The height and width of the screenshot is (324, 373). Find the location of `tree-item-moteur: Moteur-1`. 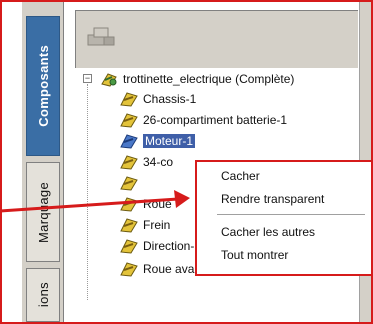

tree-item-moteur: Moteur-1 is located at coordinates (157, 141).